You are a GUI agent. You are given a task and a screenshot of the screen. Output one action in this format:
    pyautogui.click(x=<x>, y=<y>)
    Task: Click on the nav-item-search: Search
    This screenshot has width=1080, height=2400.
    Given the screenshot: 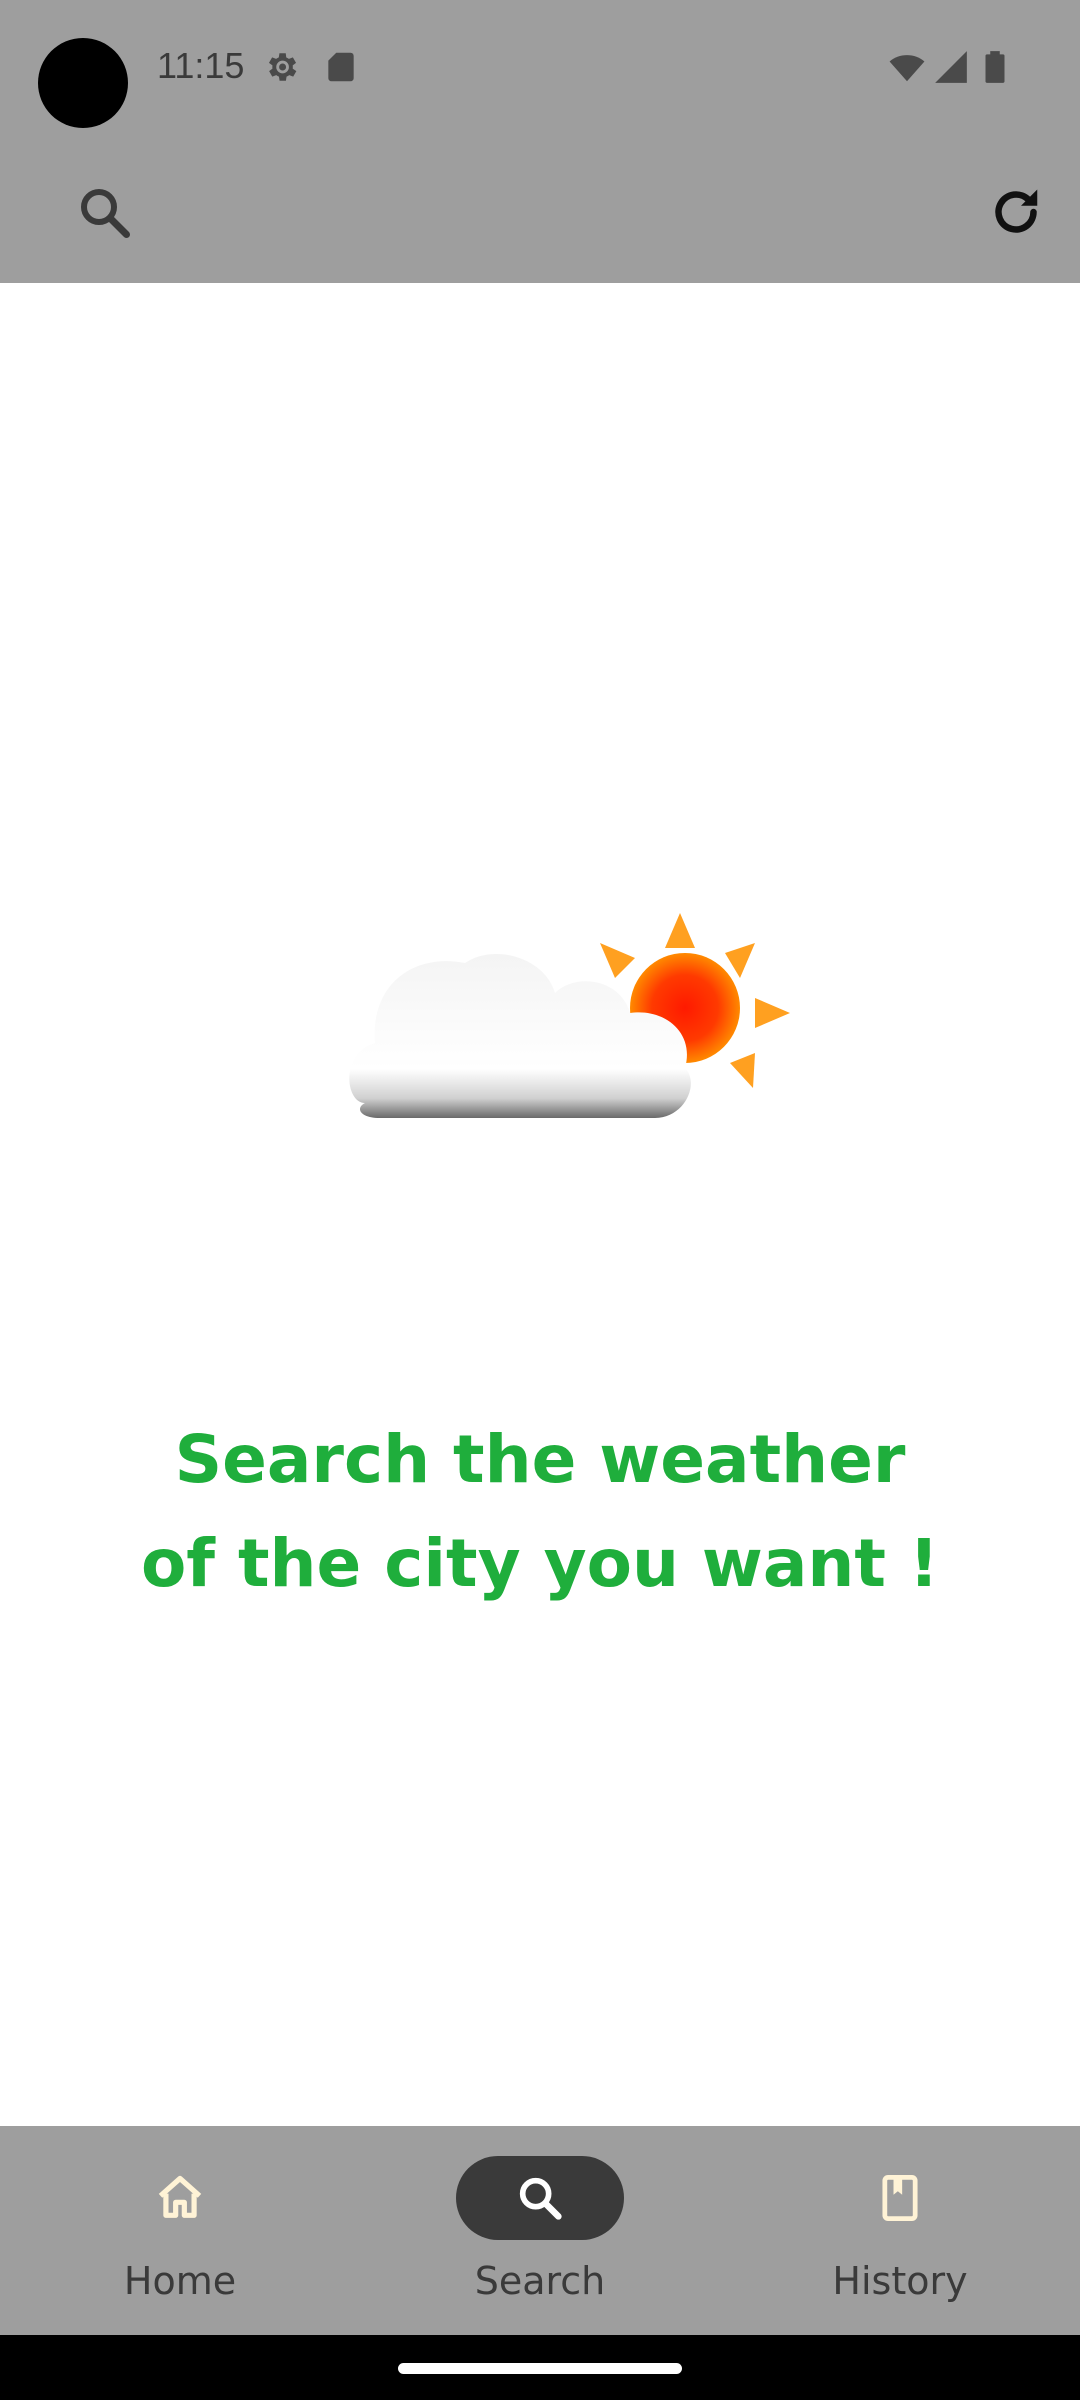 What is the action you would take?
    pyautogui.click(x=540, y=2230)
    